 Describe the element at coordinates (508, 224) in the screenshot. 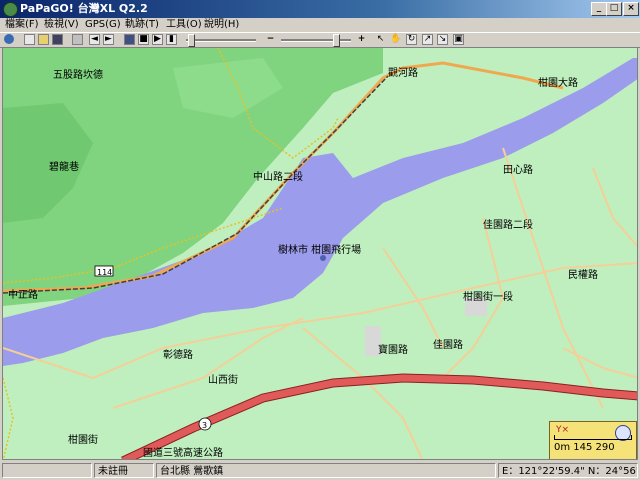

I see `label-jiayuan-2: 佳園路二段` at that location.